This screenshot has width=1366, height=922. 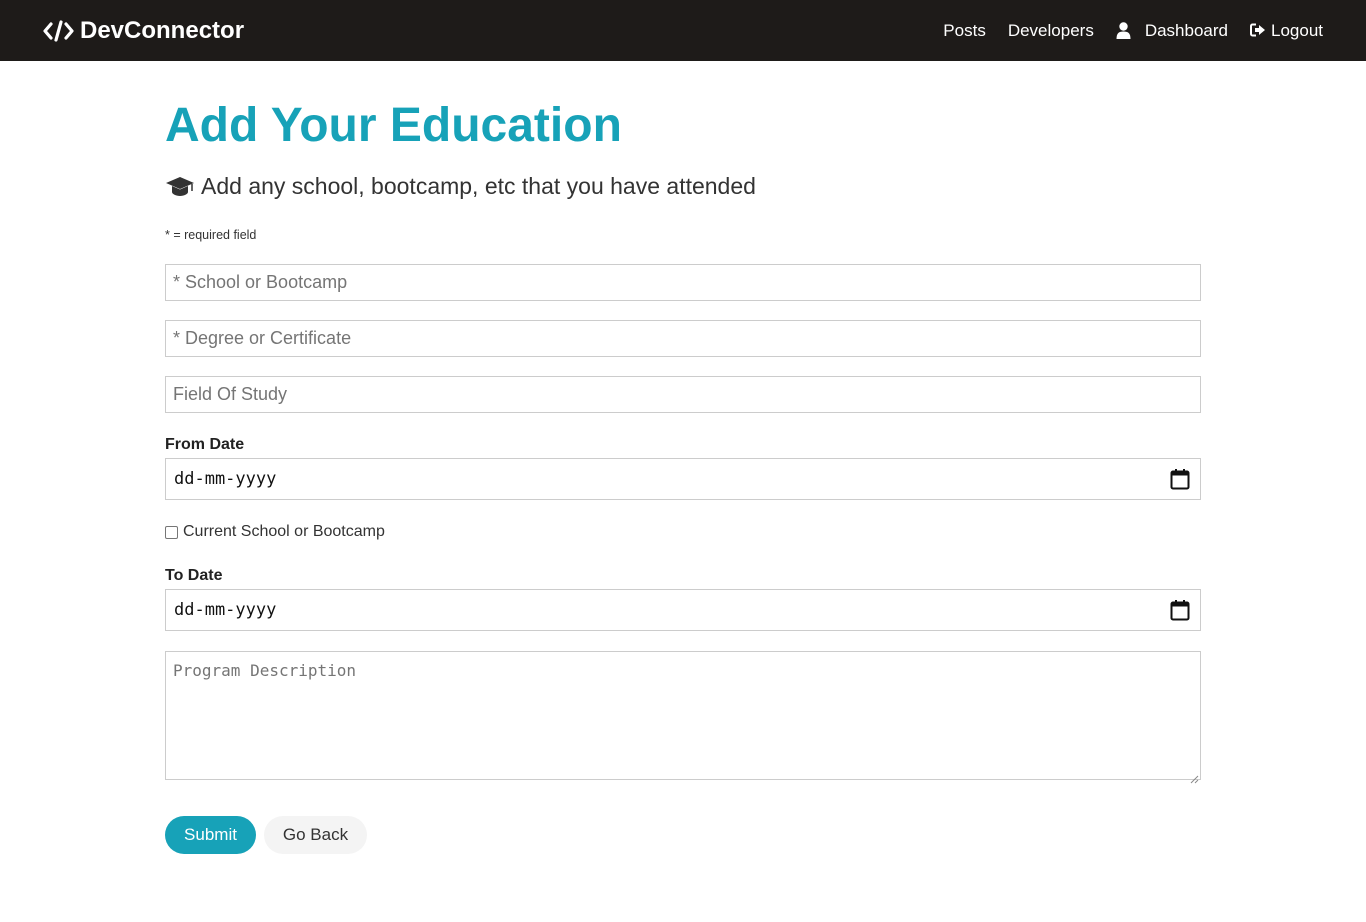 What do you see at coordinates (225, 610) in the screenshot?
I see `to-date-value: dd-mm-yyyy` at bounding box center [225, 610].